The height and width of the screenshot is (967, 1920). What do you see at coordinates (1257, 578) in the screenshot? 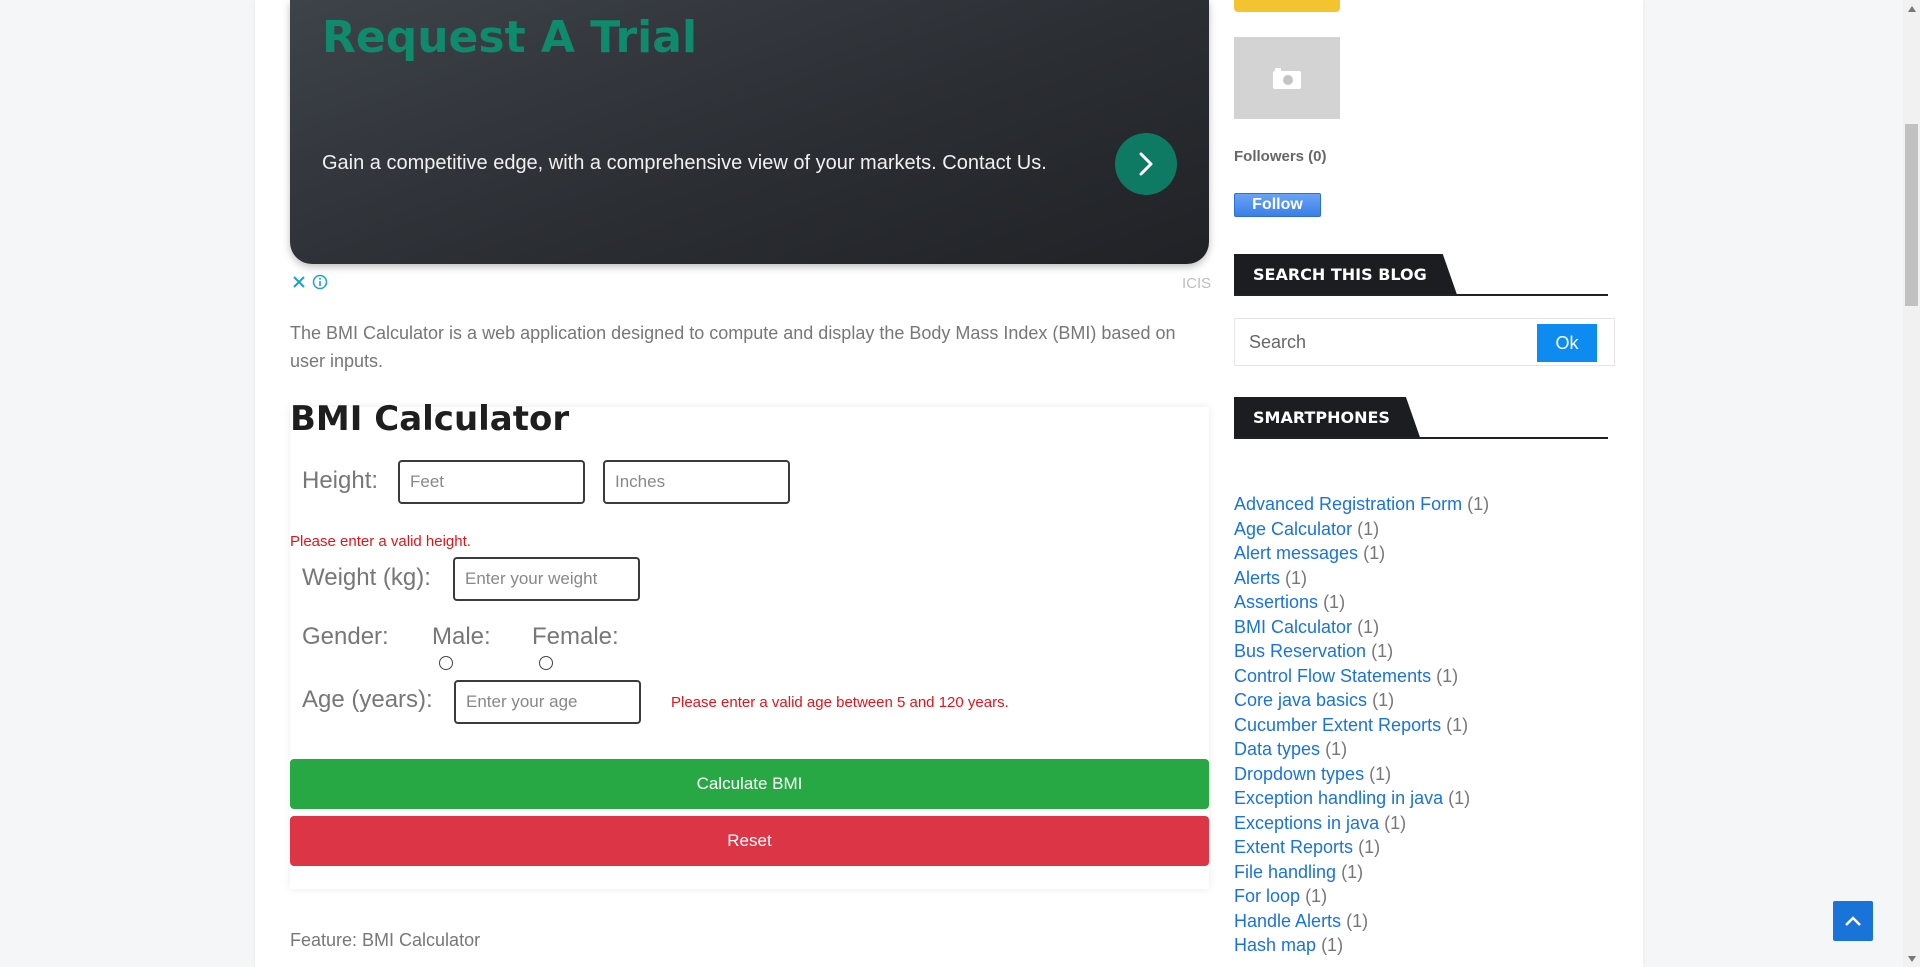
I see `label-link: Alerts` at bounding box center [1257, 578].